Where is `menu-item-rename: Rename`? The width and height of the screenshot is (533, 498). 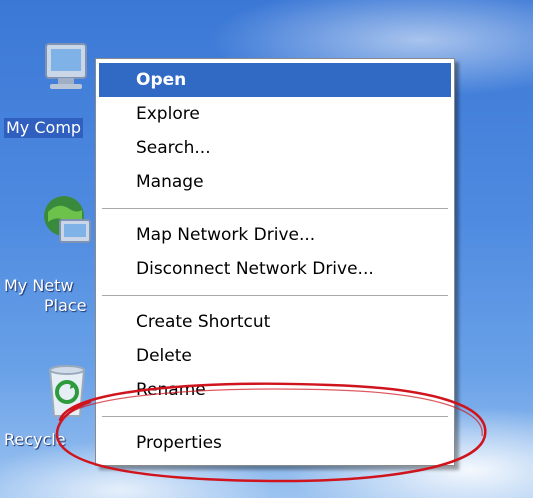
menu-item-rename: Rename is located at coordinates (275, 390).